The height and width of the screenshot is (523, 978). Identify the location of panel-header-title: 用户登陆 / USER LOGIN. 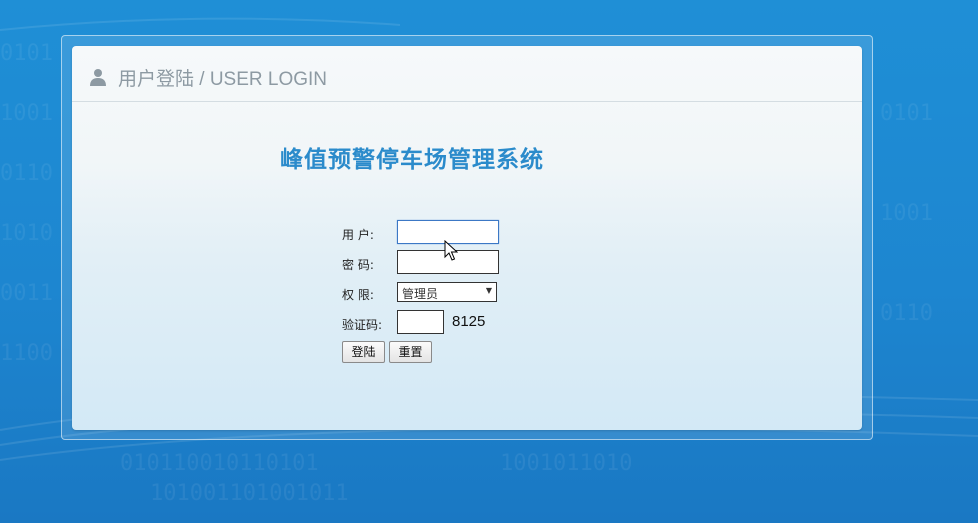
(223, 79).